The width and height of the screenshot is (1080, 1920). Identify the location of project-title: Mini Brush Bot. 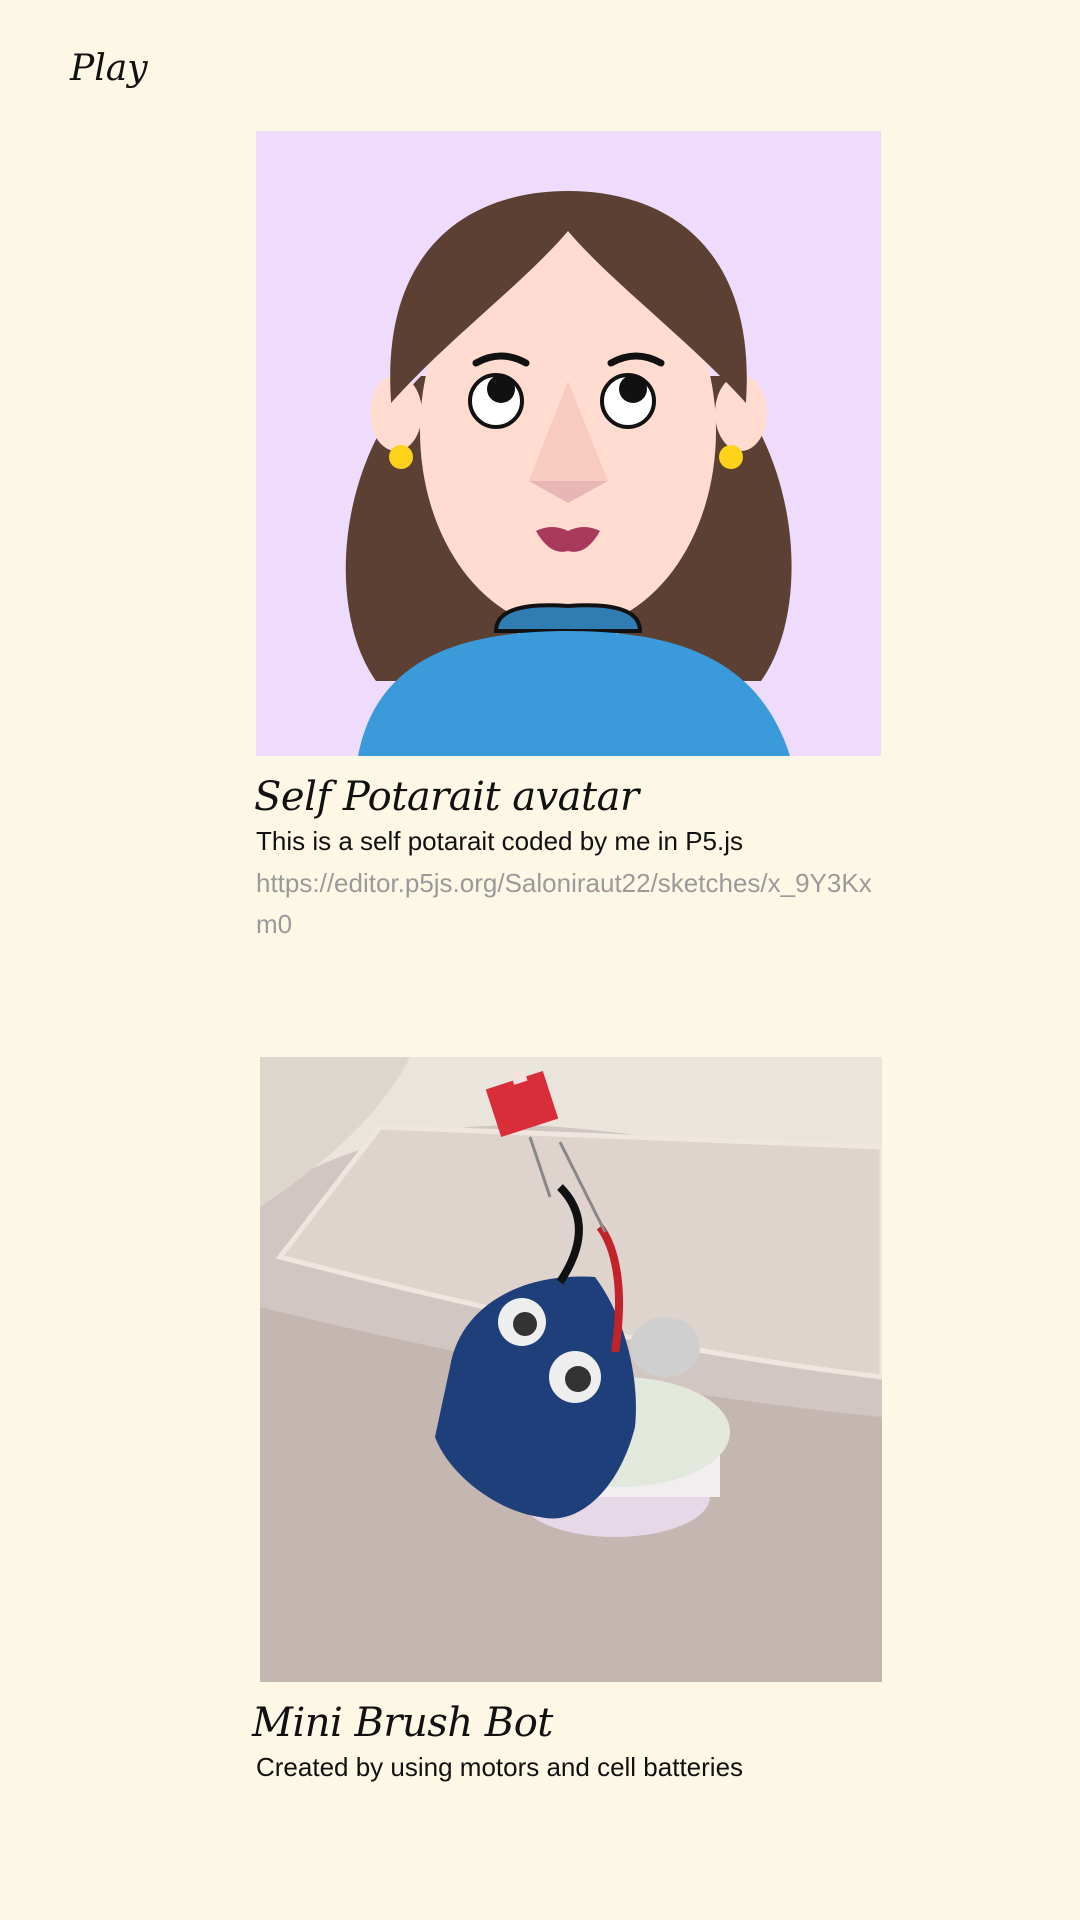
(402, 1723).